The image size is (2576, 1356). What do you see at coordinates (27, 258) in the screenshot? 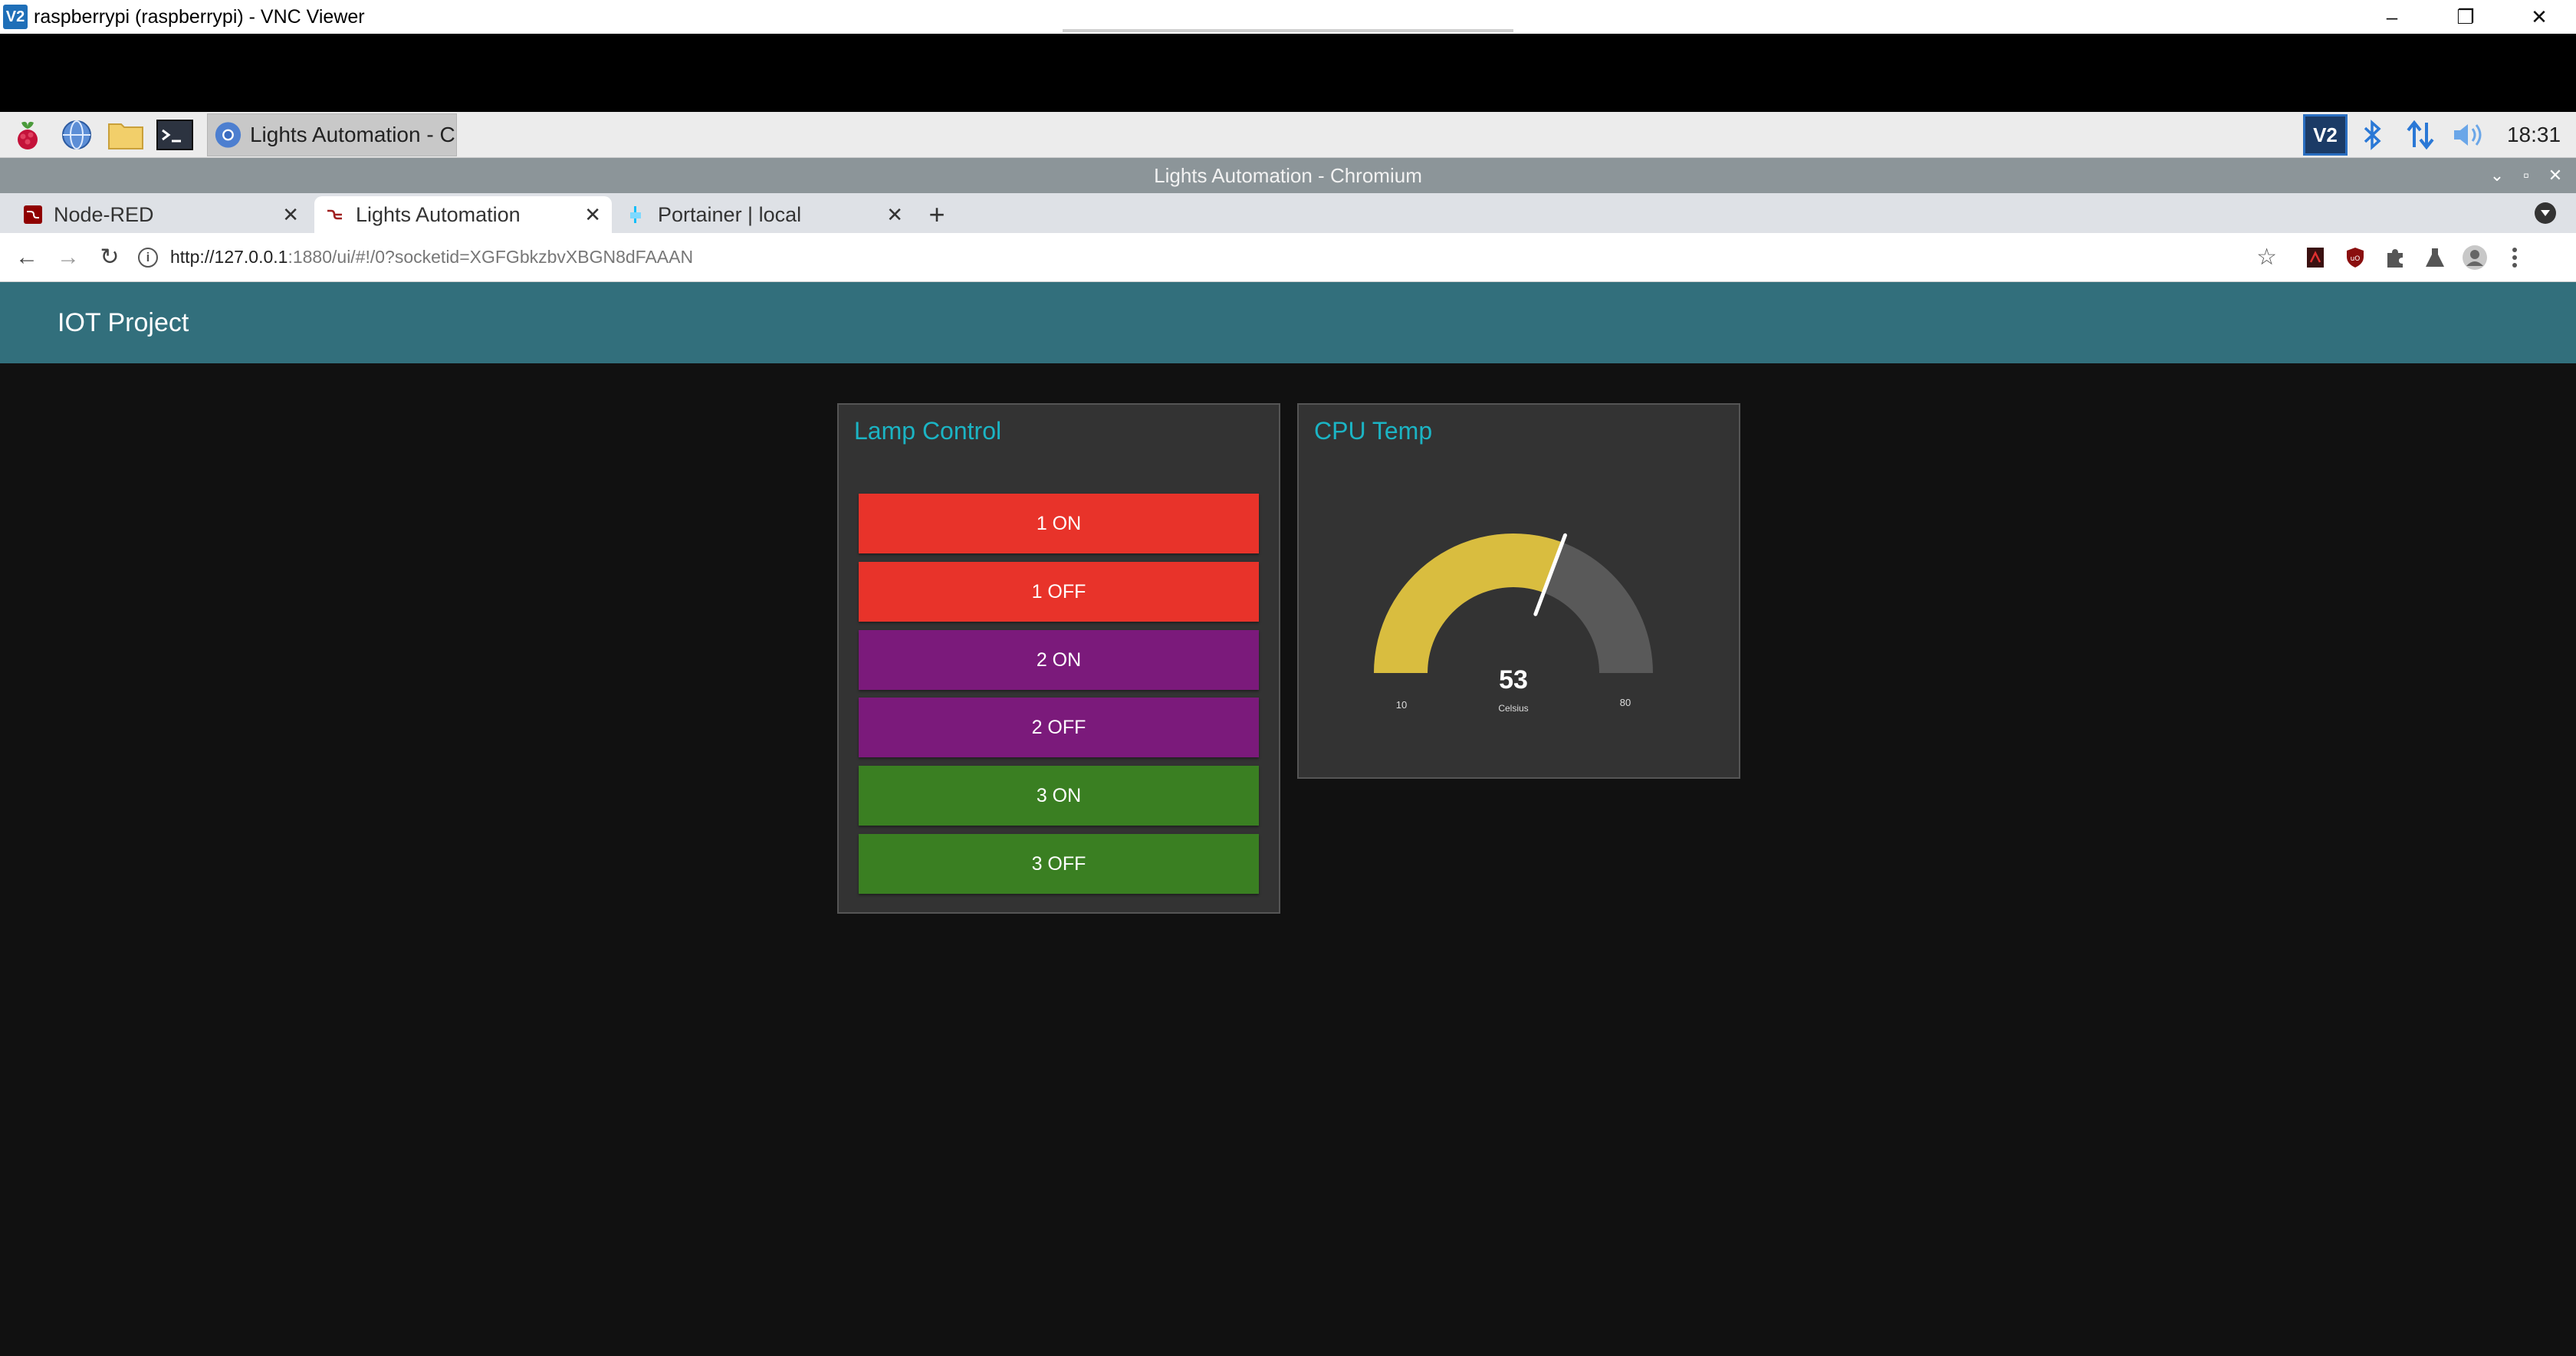
I see `back-arrow-icon: ←` at bounding box center [27, 258].